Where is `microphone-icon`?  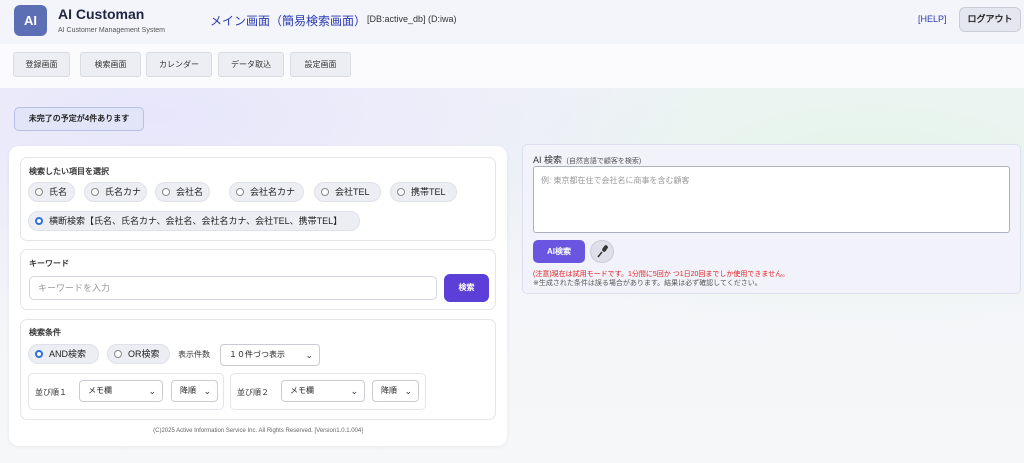
microphone-icon is located at coordinates (602, 251).